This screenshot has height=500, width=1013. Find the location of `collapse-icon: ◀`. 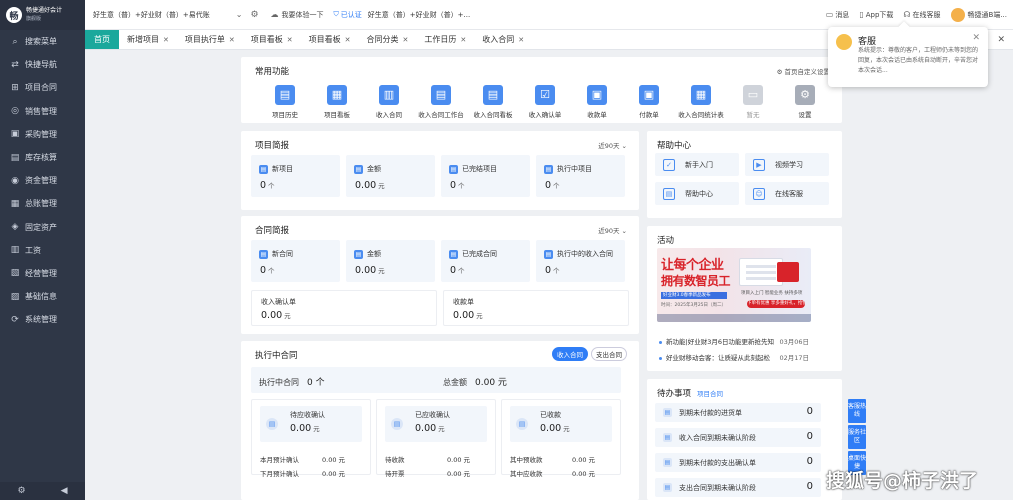

collapse-icon: ◀ is located at coordinates (64, 491).